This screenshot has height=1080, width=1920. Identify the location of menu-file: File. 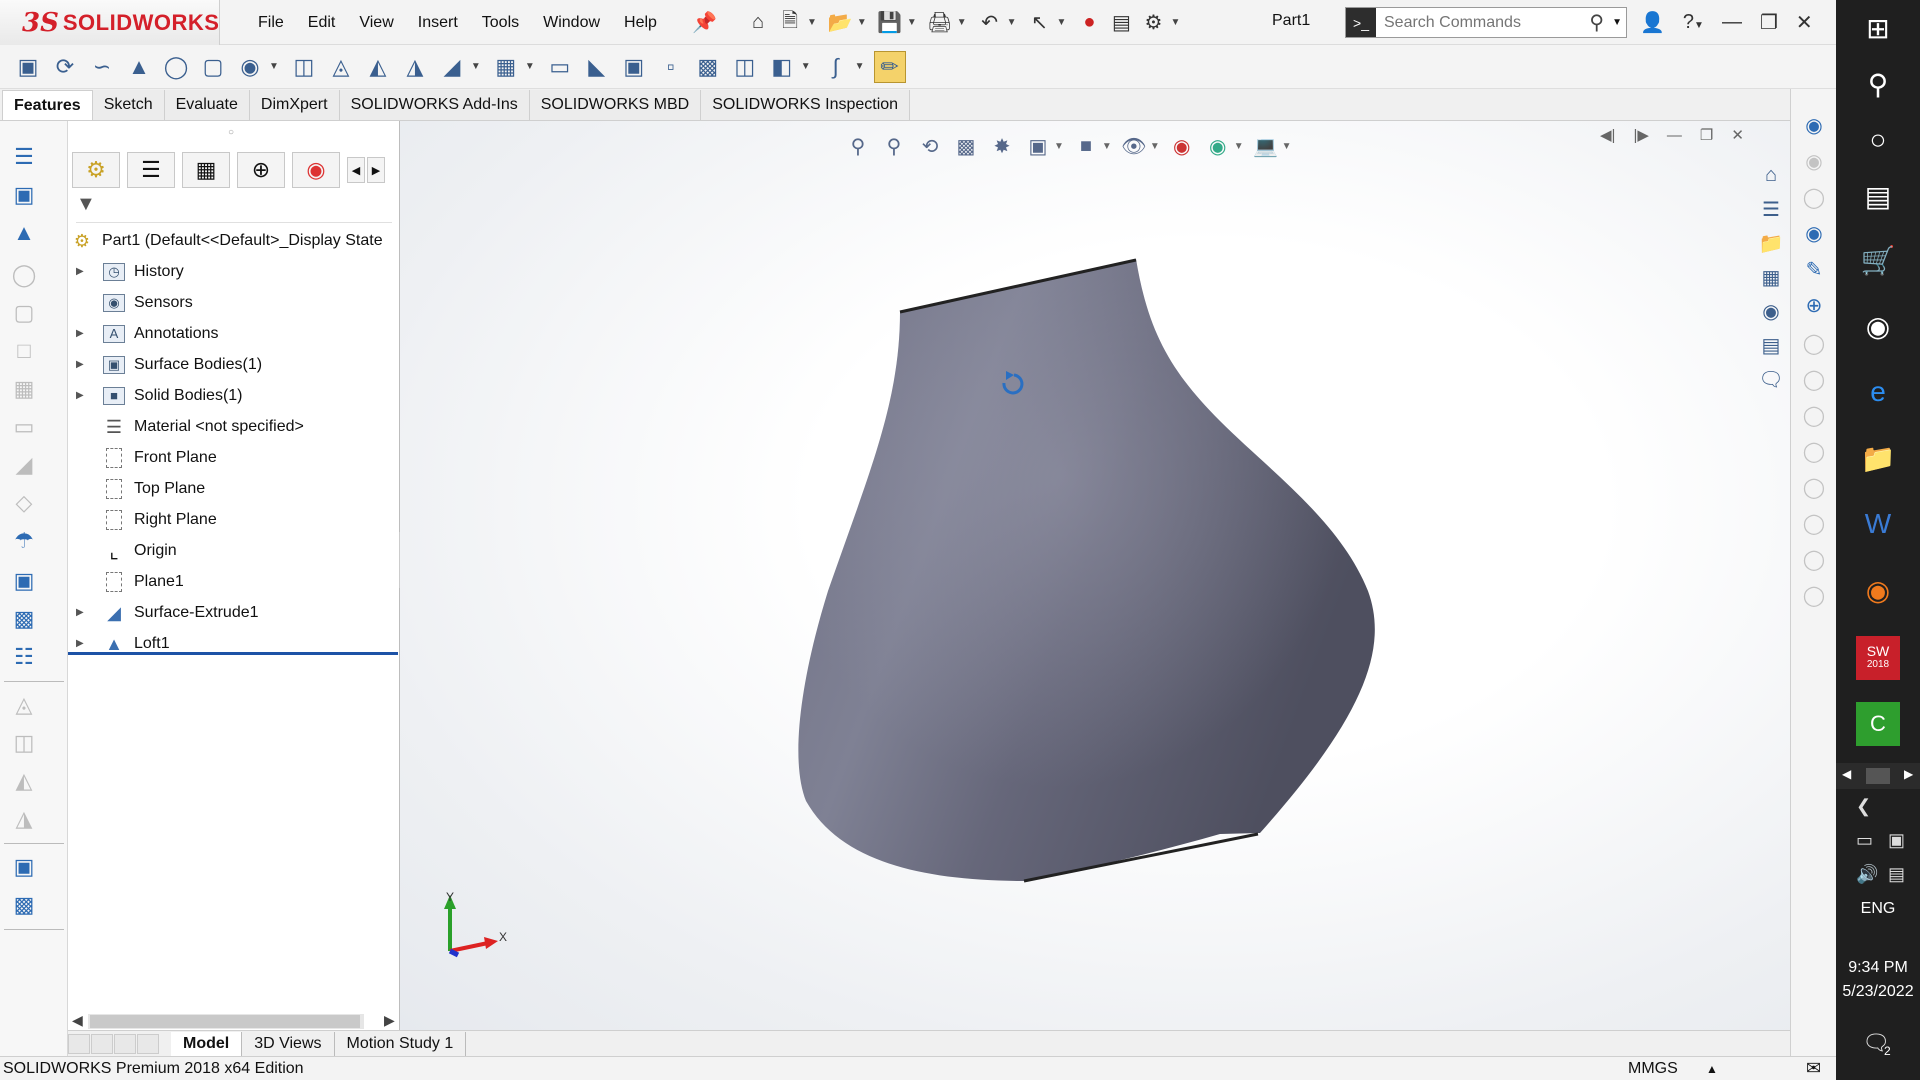
(271, 23).